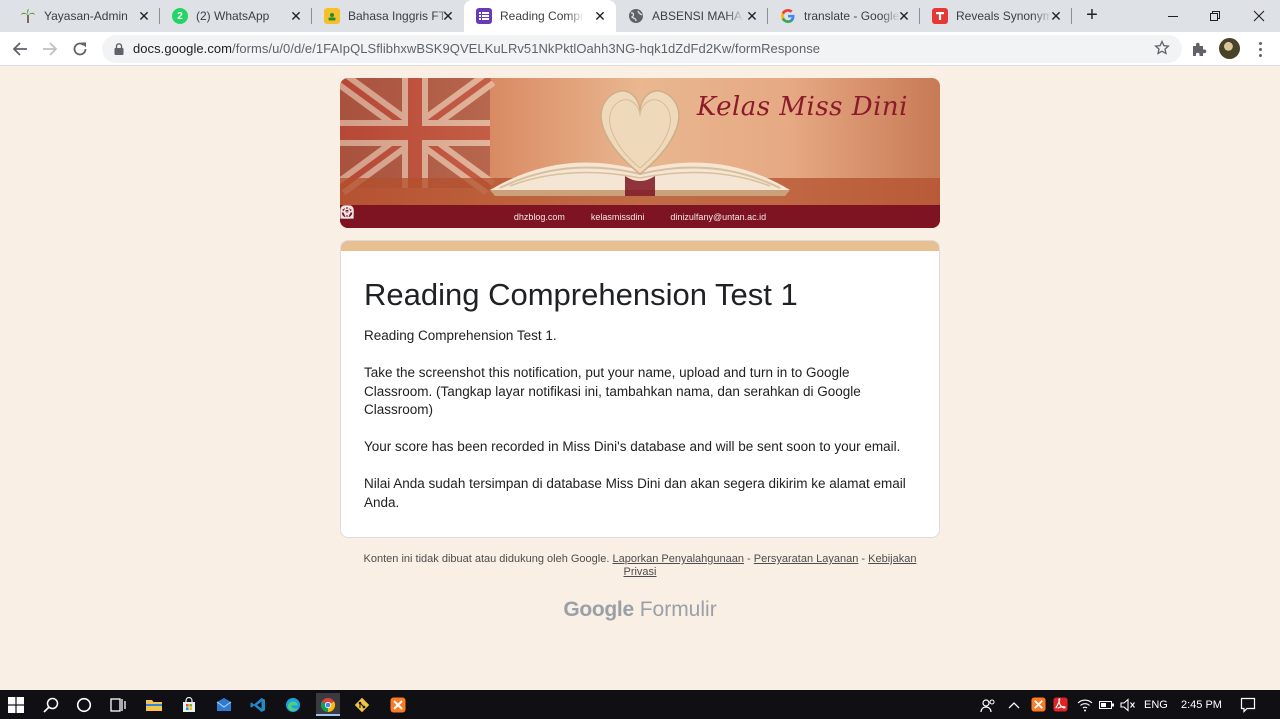 The height and width of the screenshot is (719, 1280). I want to click on back-button, so click(20, 49).